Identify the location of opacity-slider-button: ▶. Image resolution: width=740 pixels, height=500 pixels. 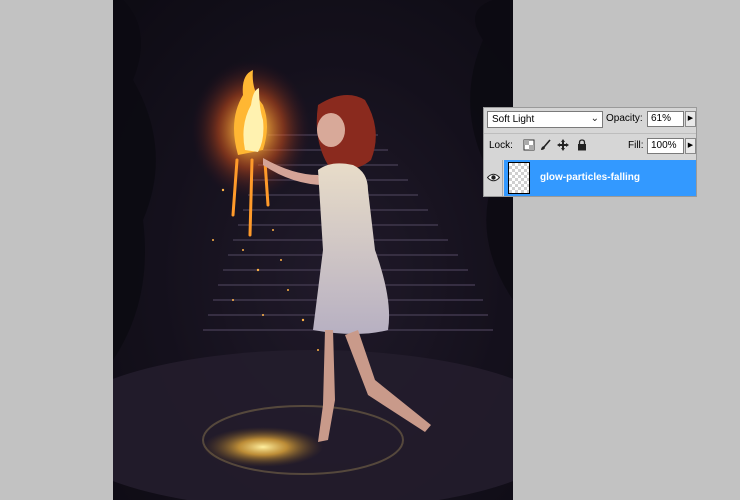
(690, 119).